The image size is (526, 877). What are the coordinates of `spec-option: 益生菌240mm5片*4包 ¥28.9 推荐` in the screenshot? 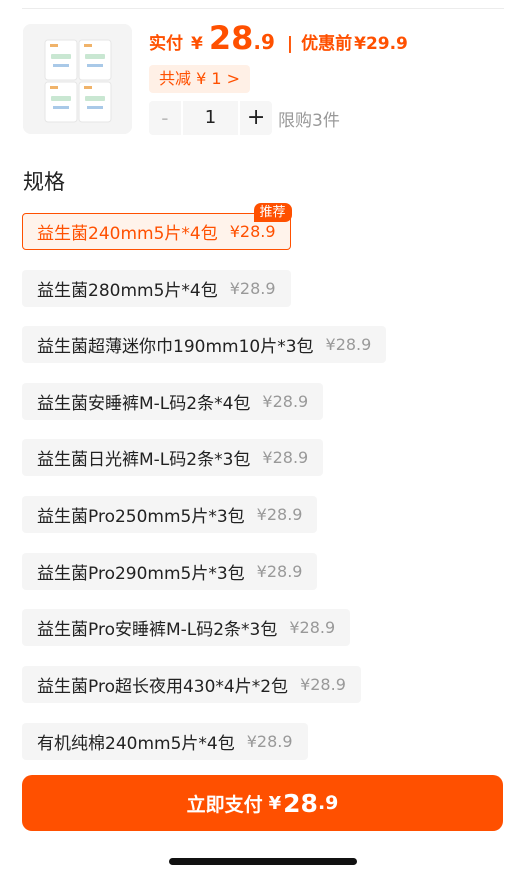 It's located at (157, 226).